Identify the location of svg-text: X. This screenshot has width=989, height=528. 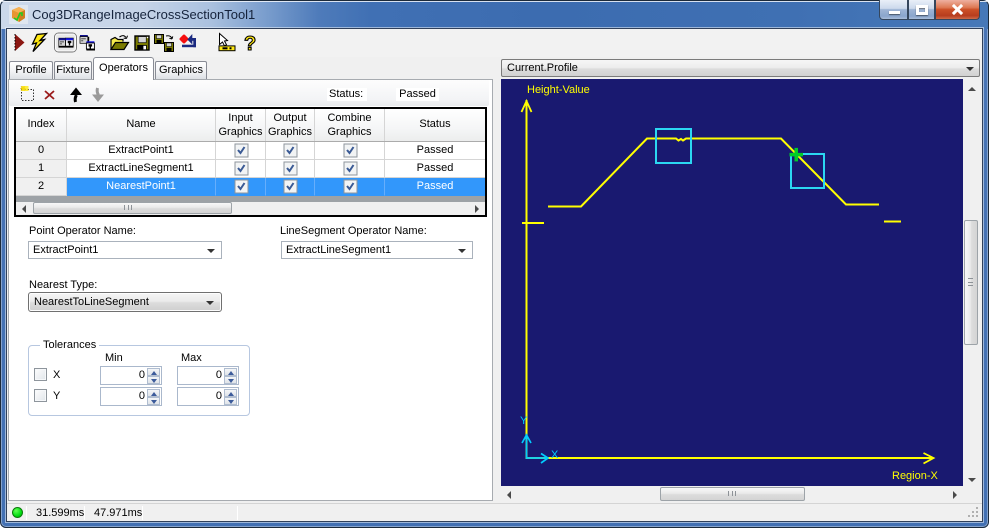
(555, 455).